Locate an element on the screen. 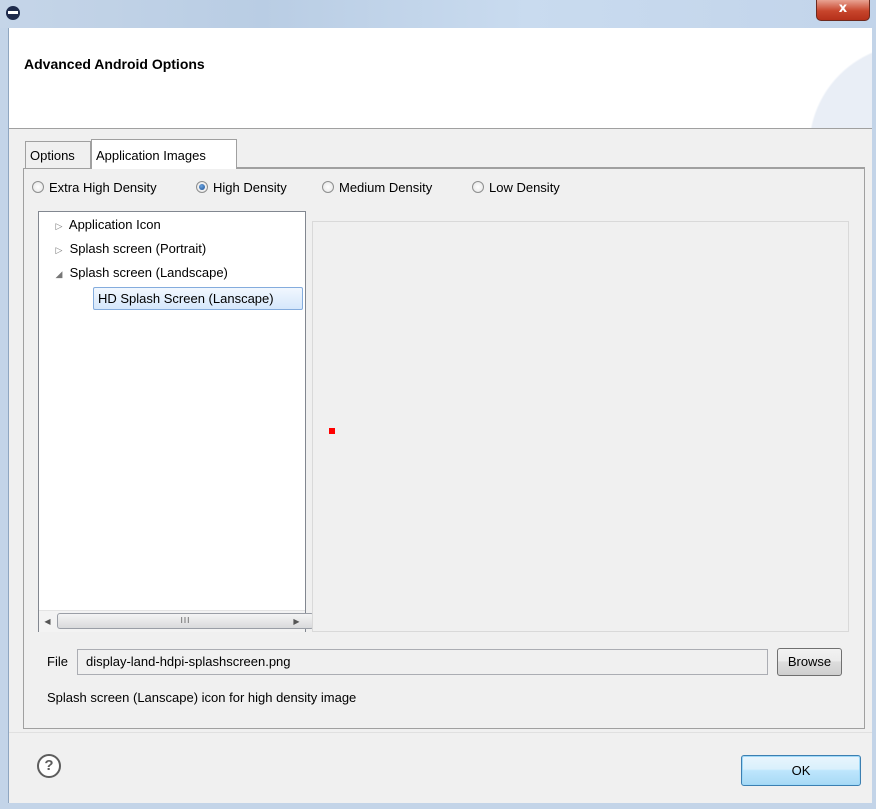 This screenshot has width=876, height=809. tree-item-splash-portrait: ▷ Splash screen (Portrait) is located at coordinates (129, 249).